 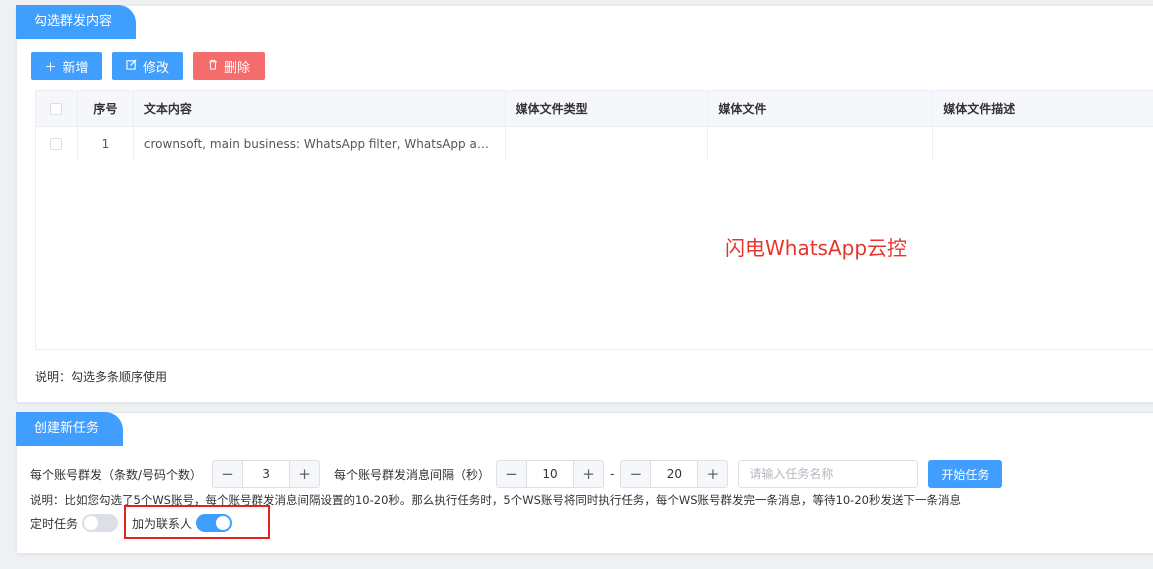 I want to click on row-media-file, so click(x=821, y=144).